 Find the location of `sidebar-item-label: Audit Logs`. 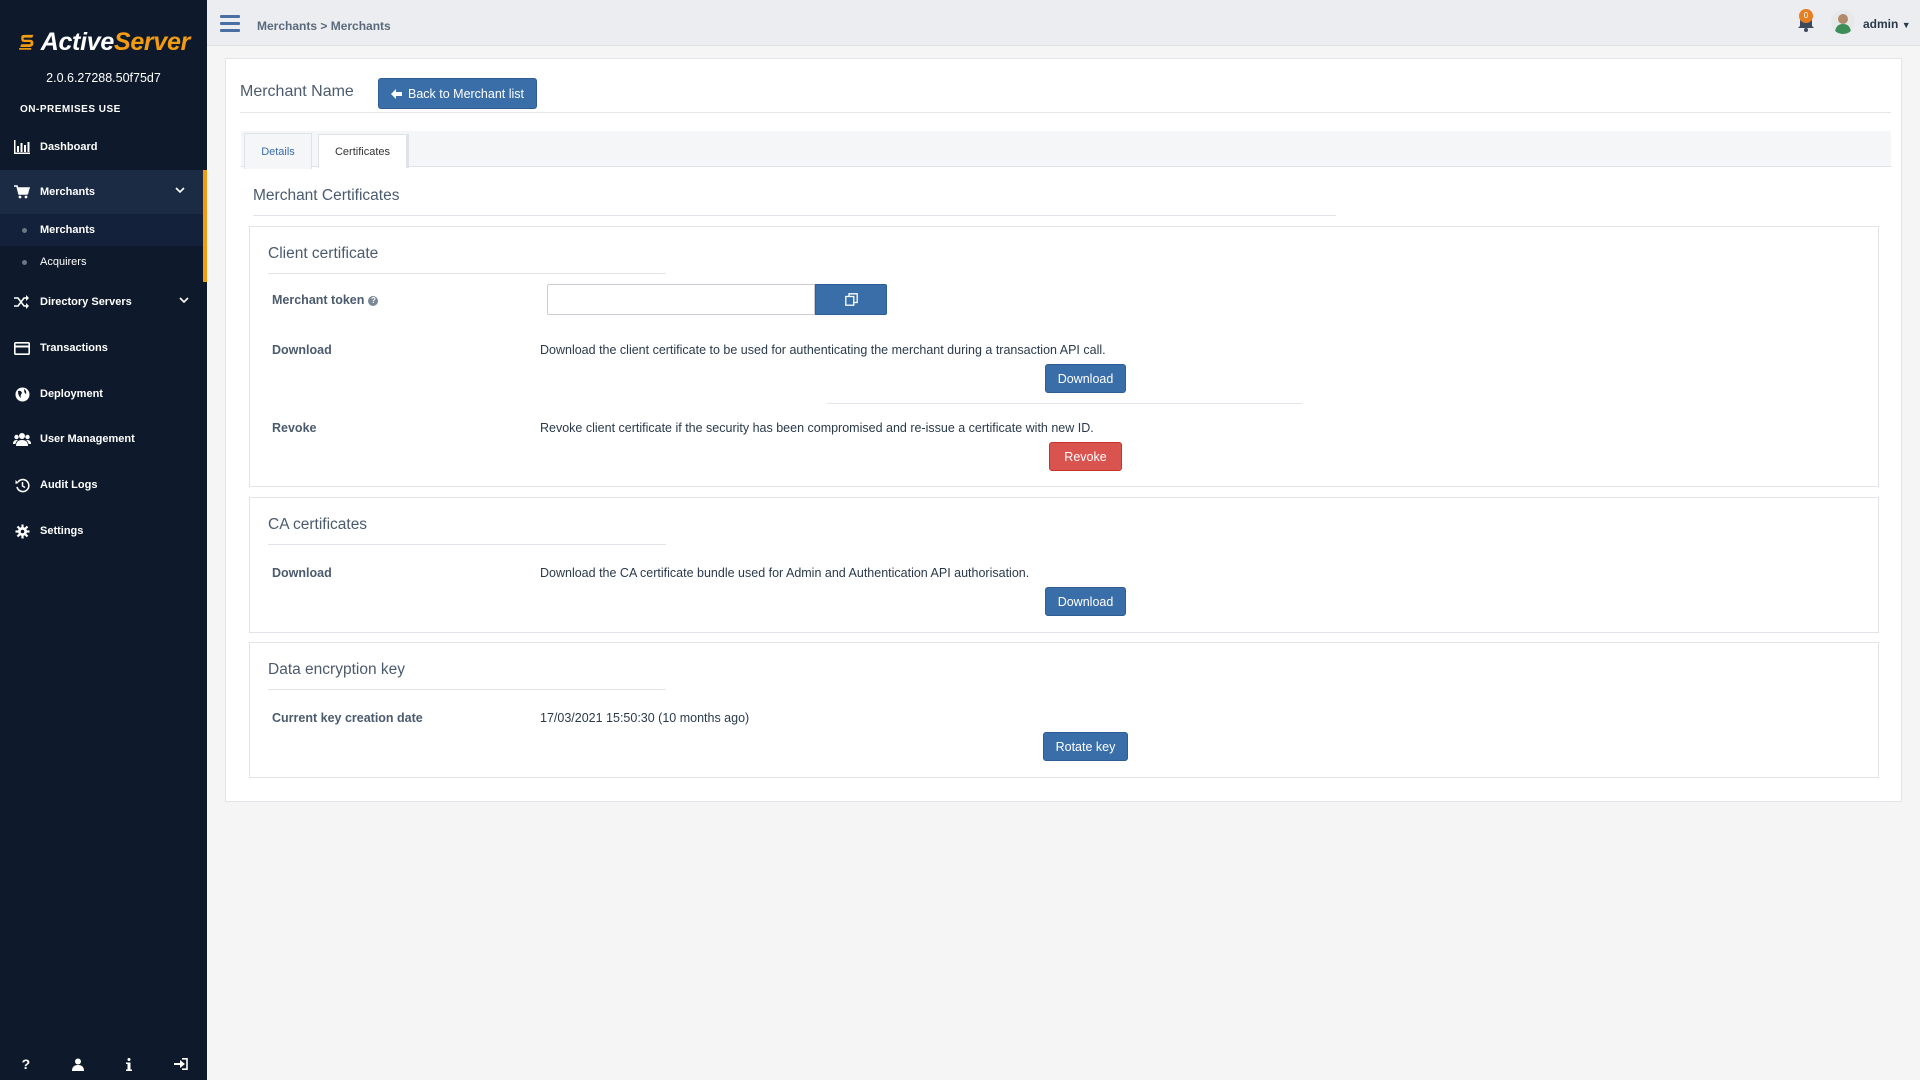

sidebar-item-label: Audit Logs is located at coordinates (69, 485).